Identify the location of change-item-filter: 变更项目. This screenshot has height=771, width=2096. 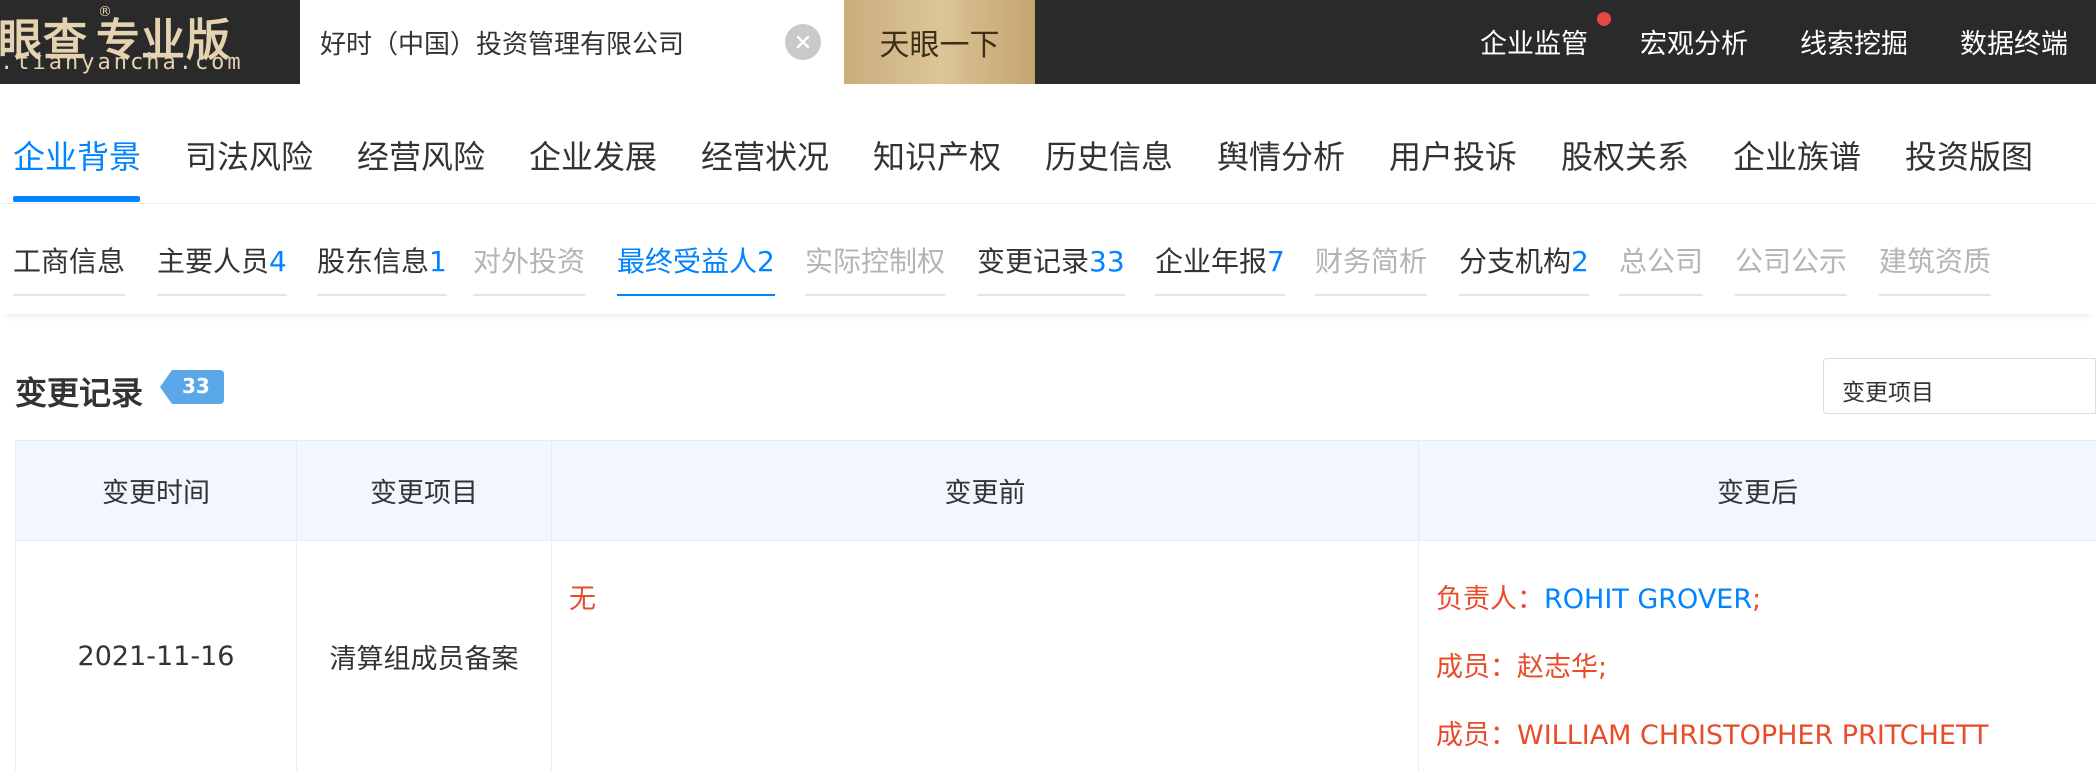
(1959, 386).